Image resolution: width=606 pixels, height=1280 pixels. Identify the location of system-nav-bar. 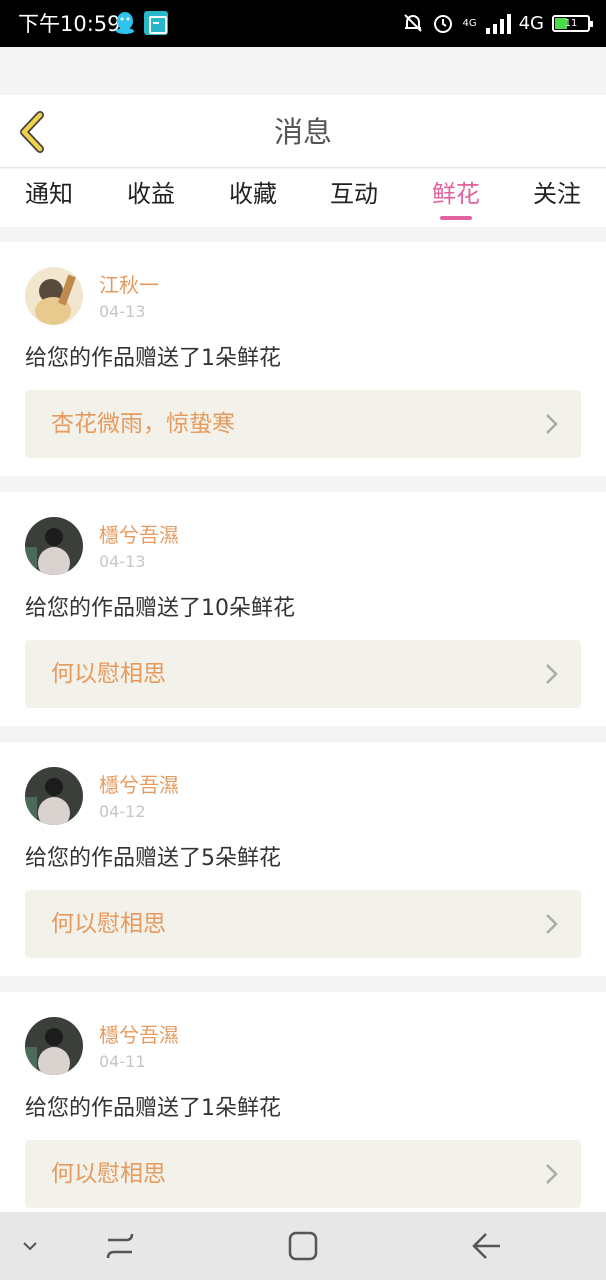
(303, 1246).